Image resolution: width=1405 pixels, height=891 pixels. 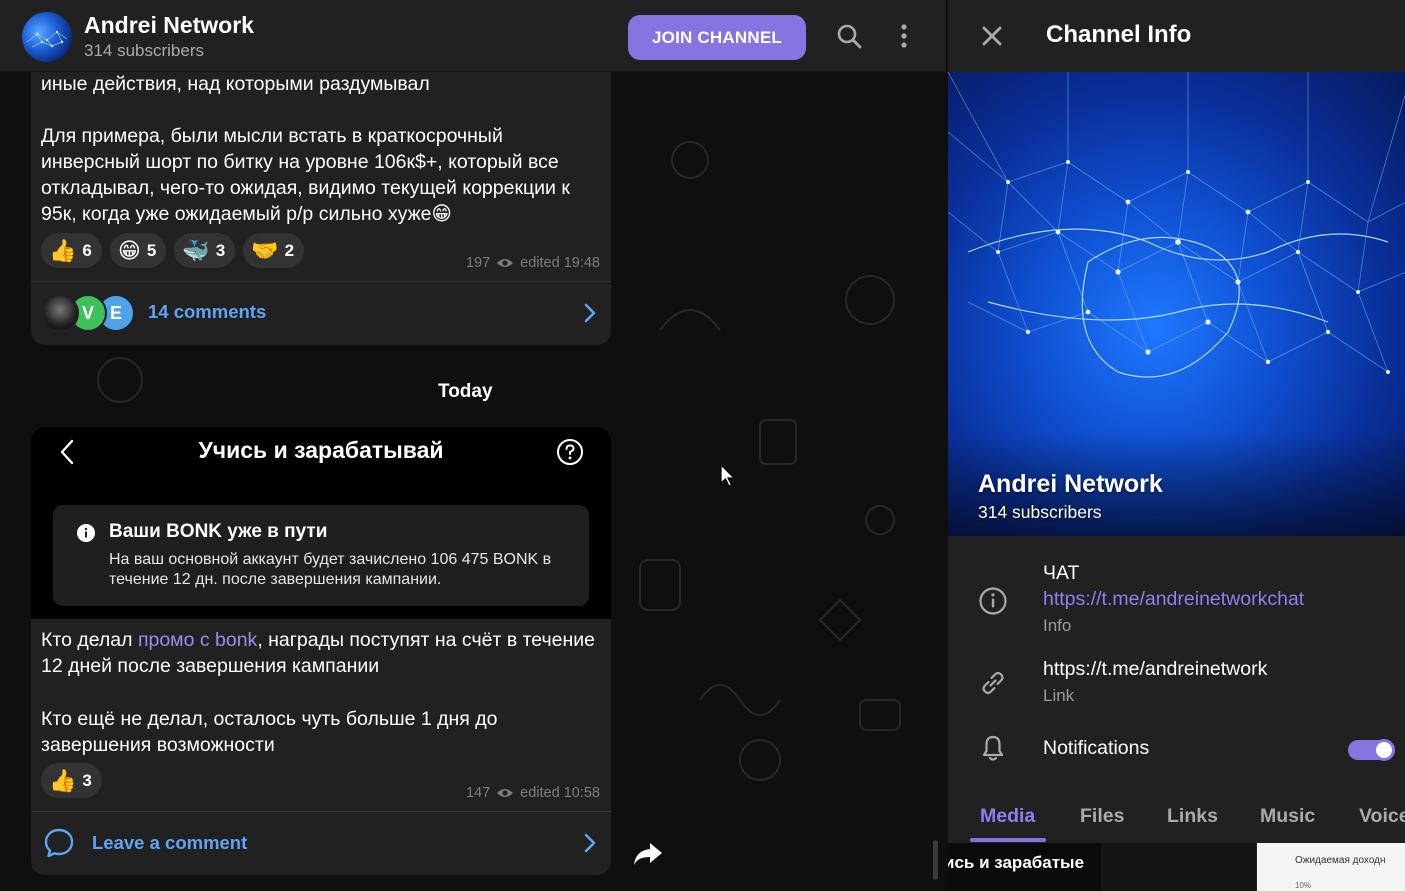 I want to click on join-channel-button: JOIN CHANNEL, so click(x=717, y=37).